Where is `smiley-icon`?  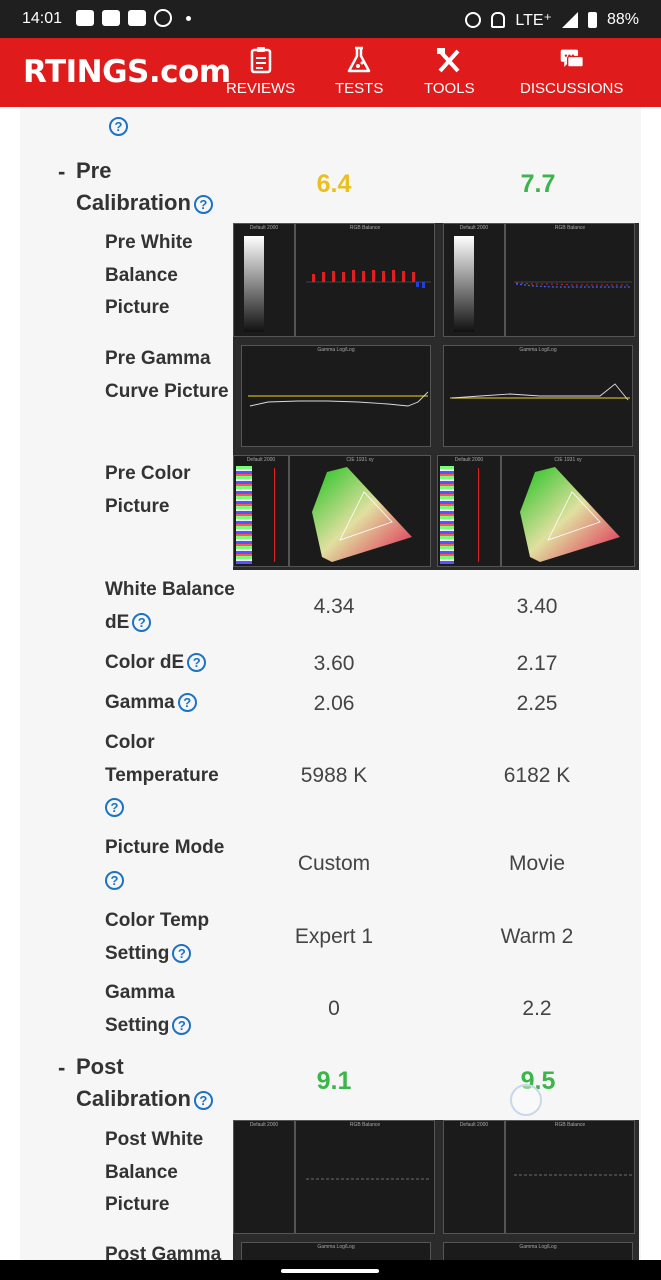 smiley-icon is located at coordinates (163, 18).